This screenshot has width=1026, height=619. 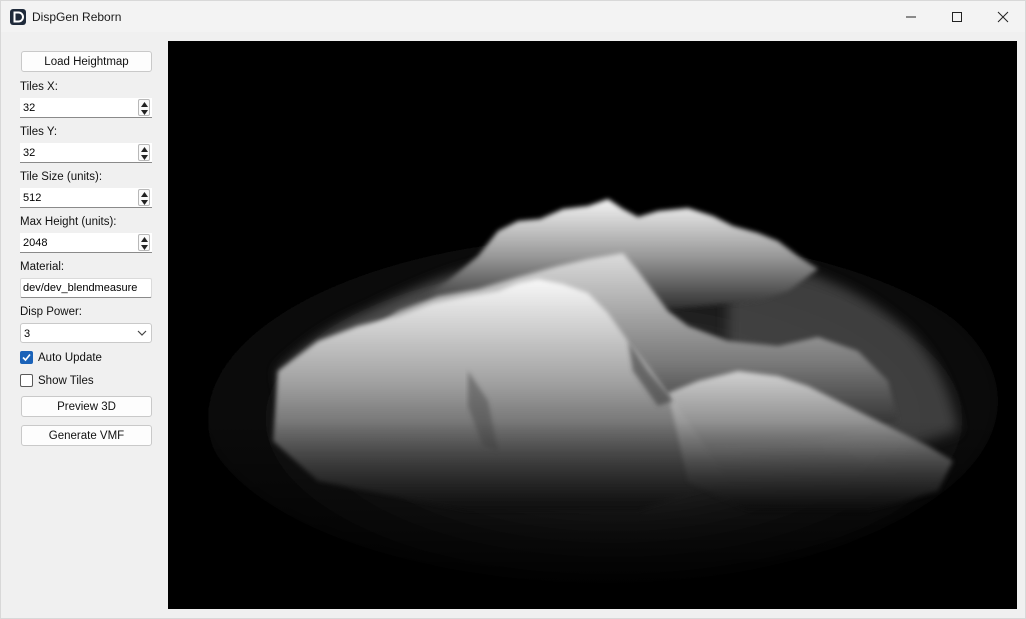 I want to click on material-field, so click(x=86, y=288).